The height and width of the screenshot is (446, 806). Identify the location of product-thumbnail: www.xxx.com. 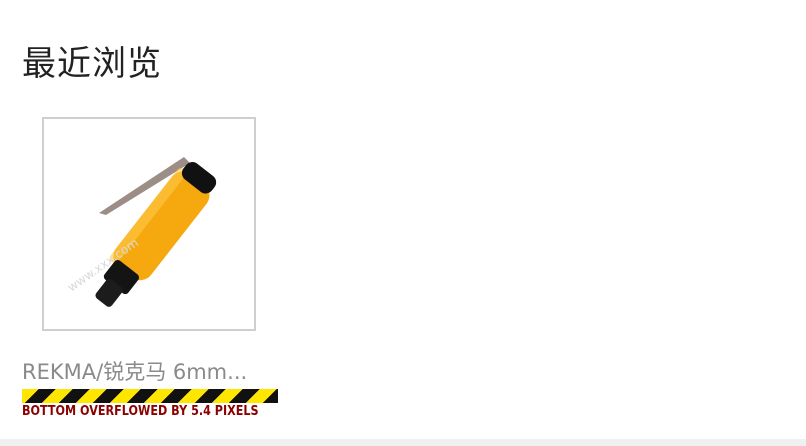
(149, 224).